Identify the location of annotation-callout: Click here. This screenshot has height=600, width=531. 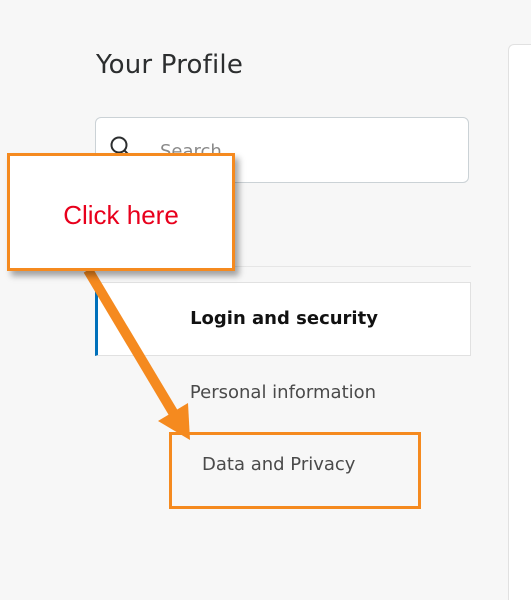
(121, 212).